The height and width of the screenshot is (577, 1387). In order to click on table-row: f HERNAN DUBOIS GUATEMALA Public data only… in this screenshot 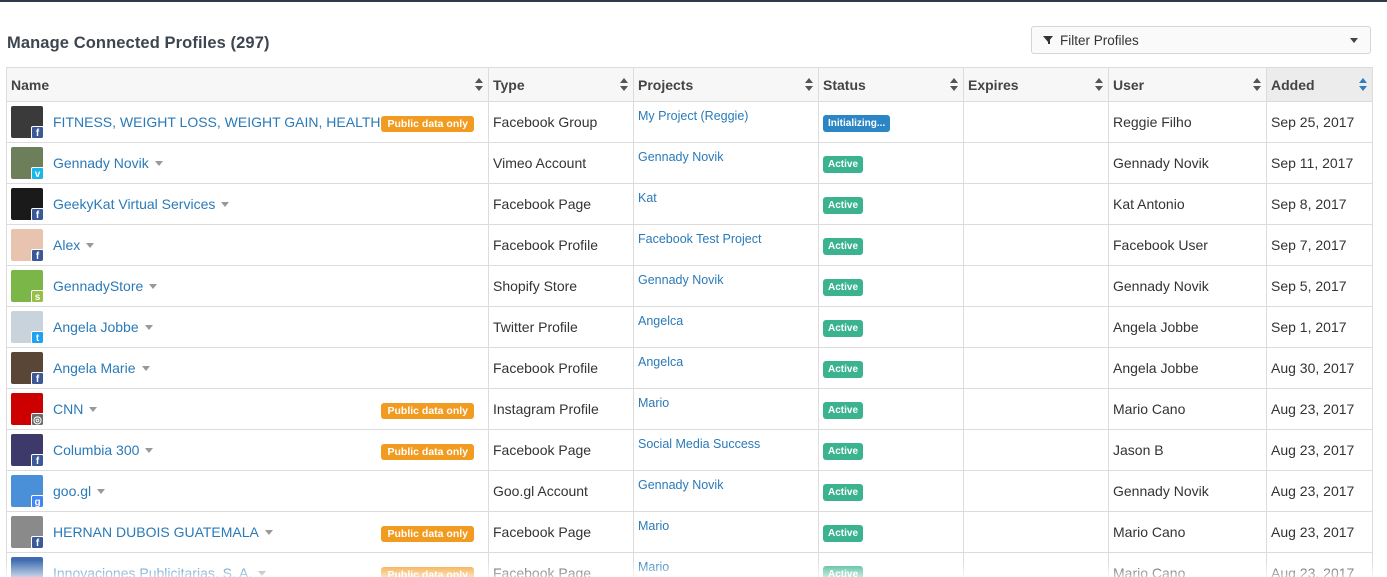, I will do `click(689, 532)`.